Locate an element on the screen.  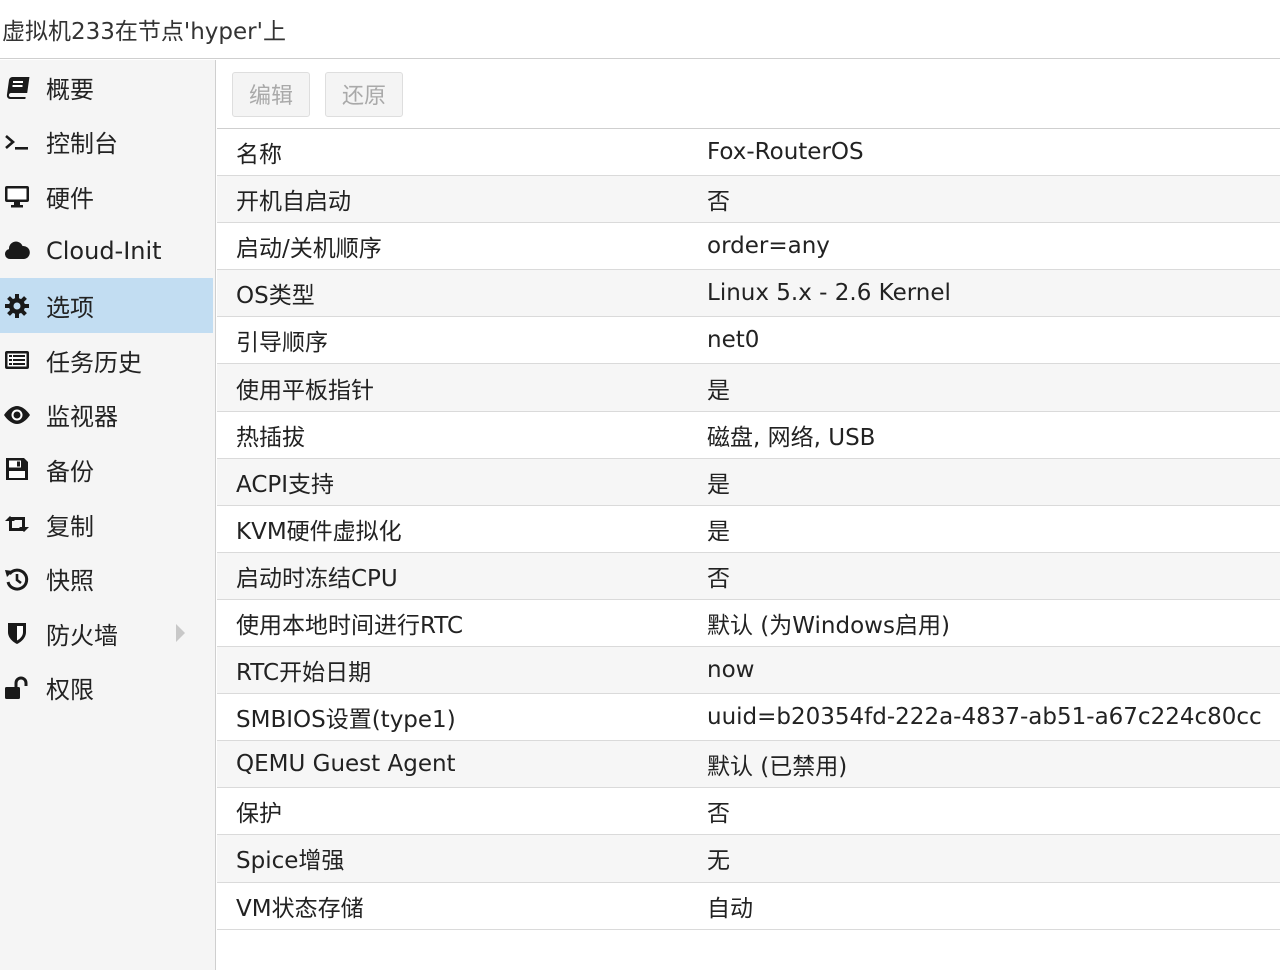
window-title: 虚拟机233在节点'hyper'上 is located at coordinates (640, 29).